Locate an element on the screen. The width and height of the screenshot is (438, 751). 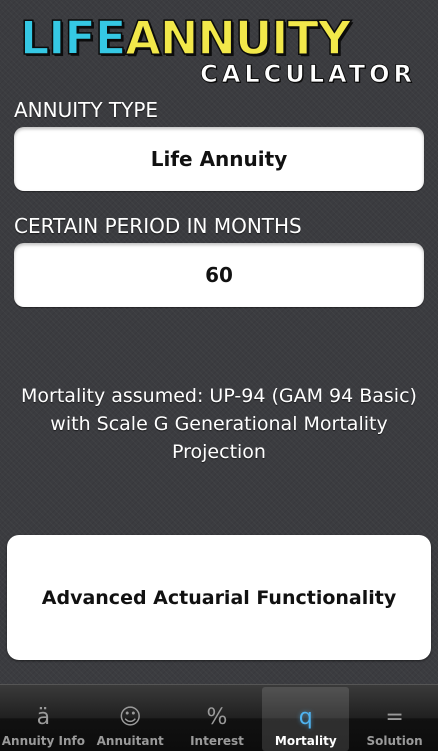
equals-icon: = is located at coordinates (394, 717).